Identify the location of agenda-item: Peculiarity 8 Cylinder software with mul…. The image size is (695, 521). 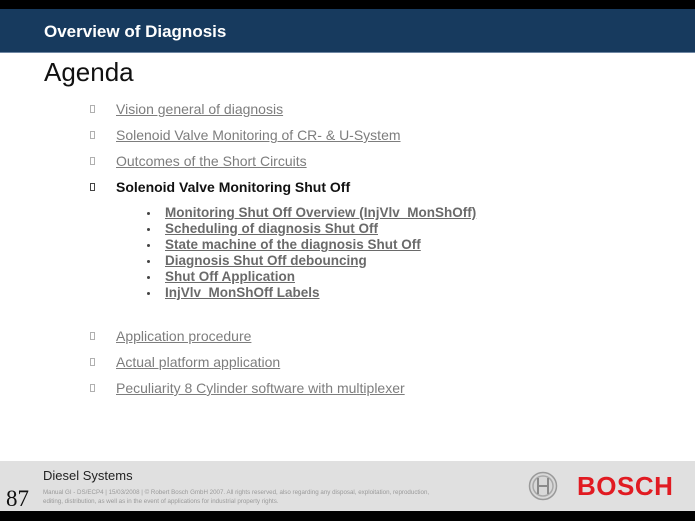
(247, 388).